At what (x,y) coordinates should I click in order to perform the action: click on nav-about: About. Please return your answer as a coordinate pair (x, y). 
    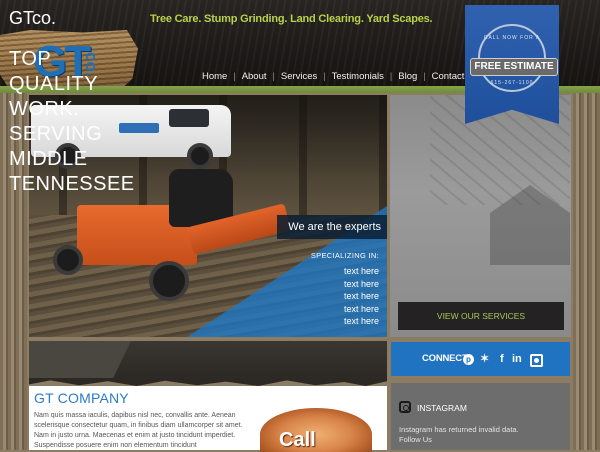
    Looking at the image, I should click on (254, 76).